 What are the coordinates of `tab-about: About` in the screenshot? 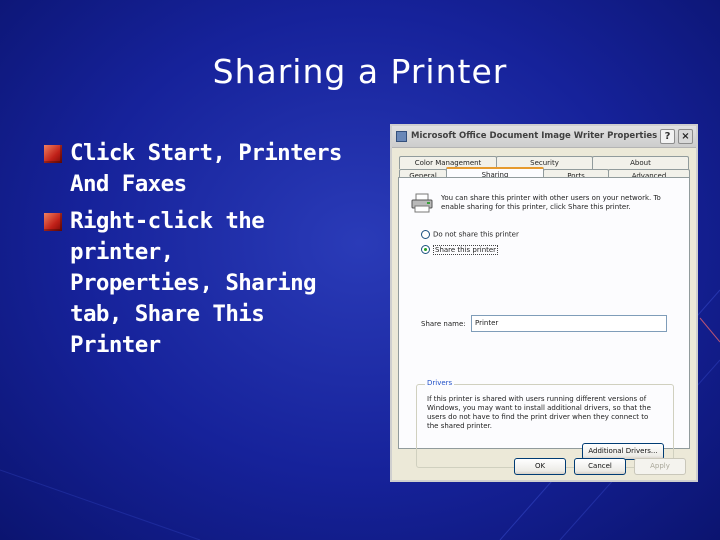 It's located at (640, 162).